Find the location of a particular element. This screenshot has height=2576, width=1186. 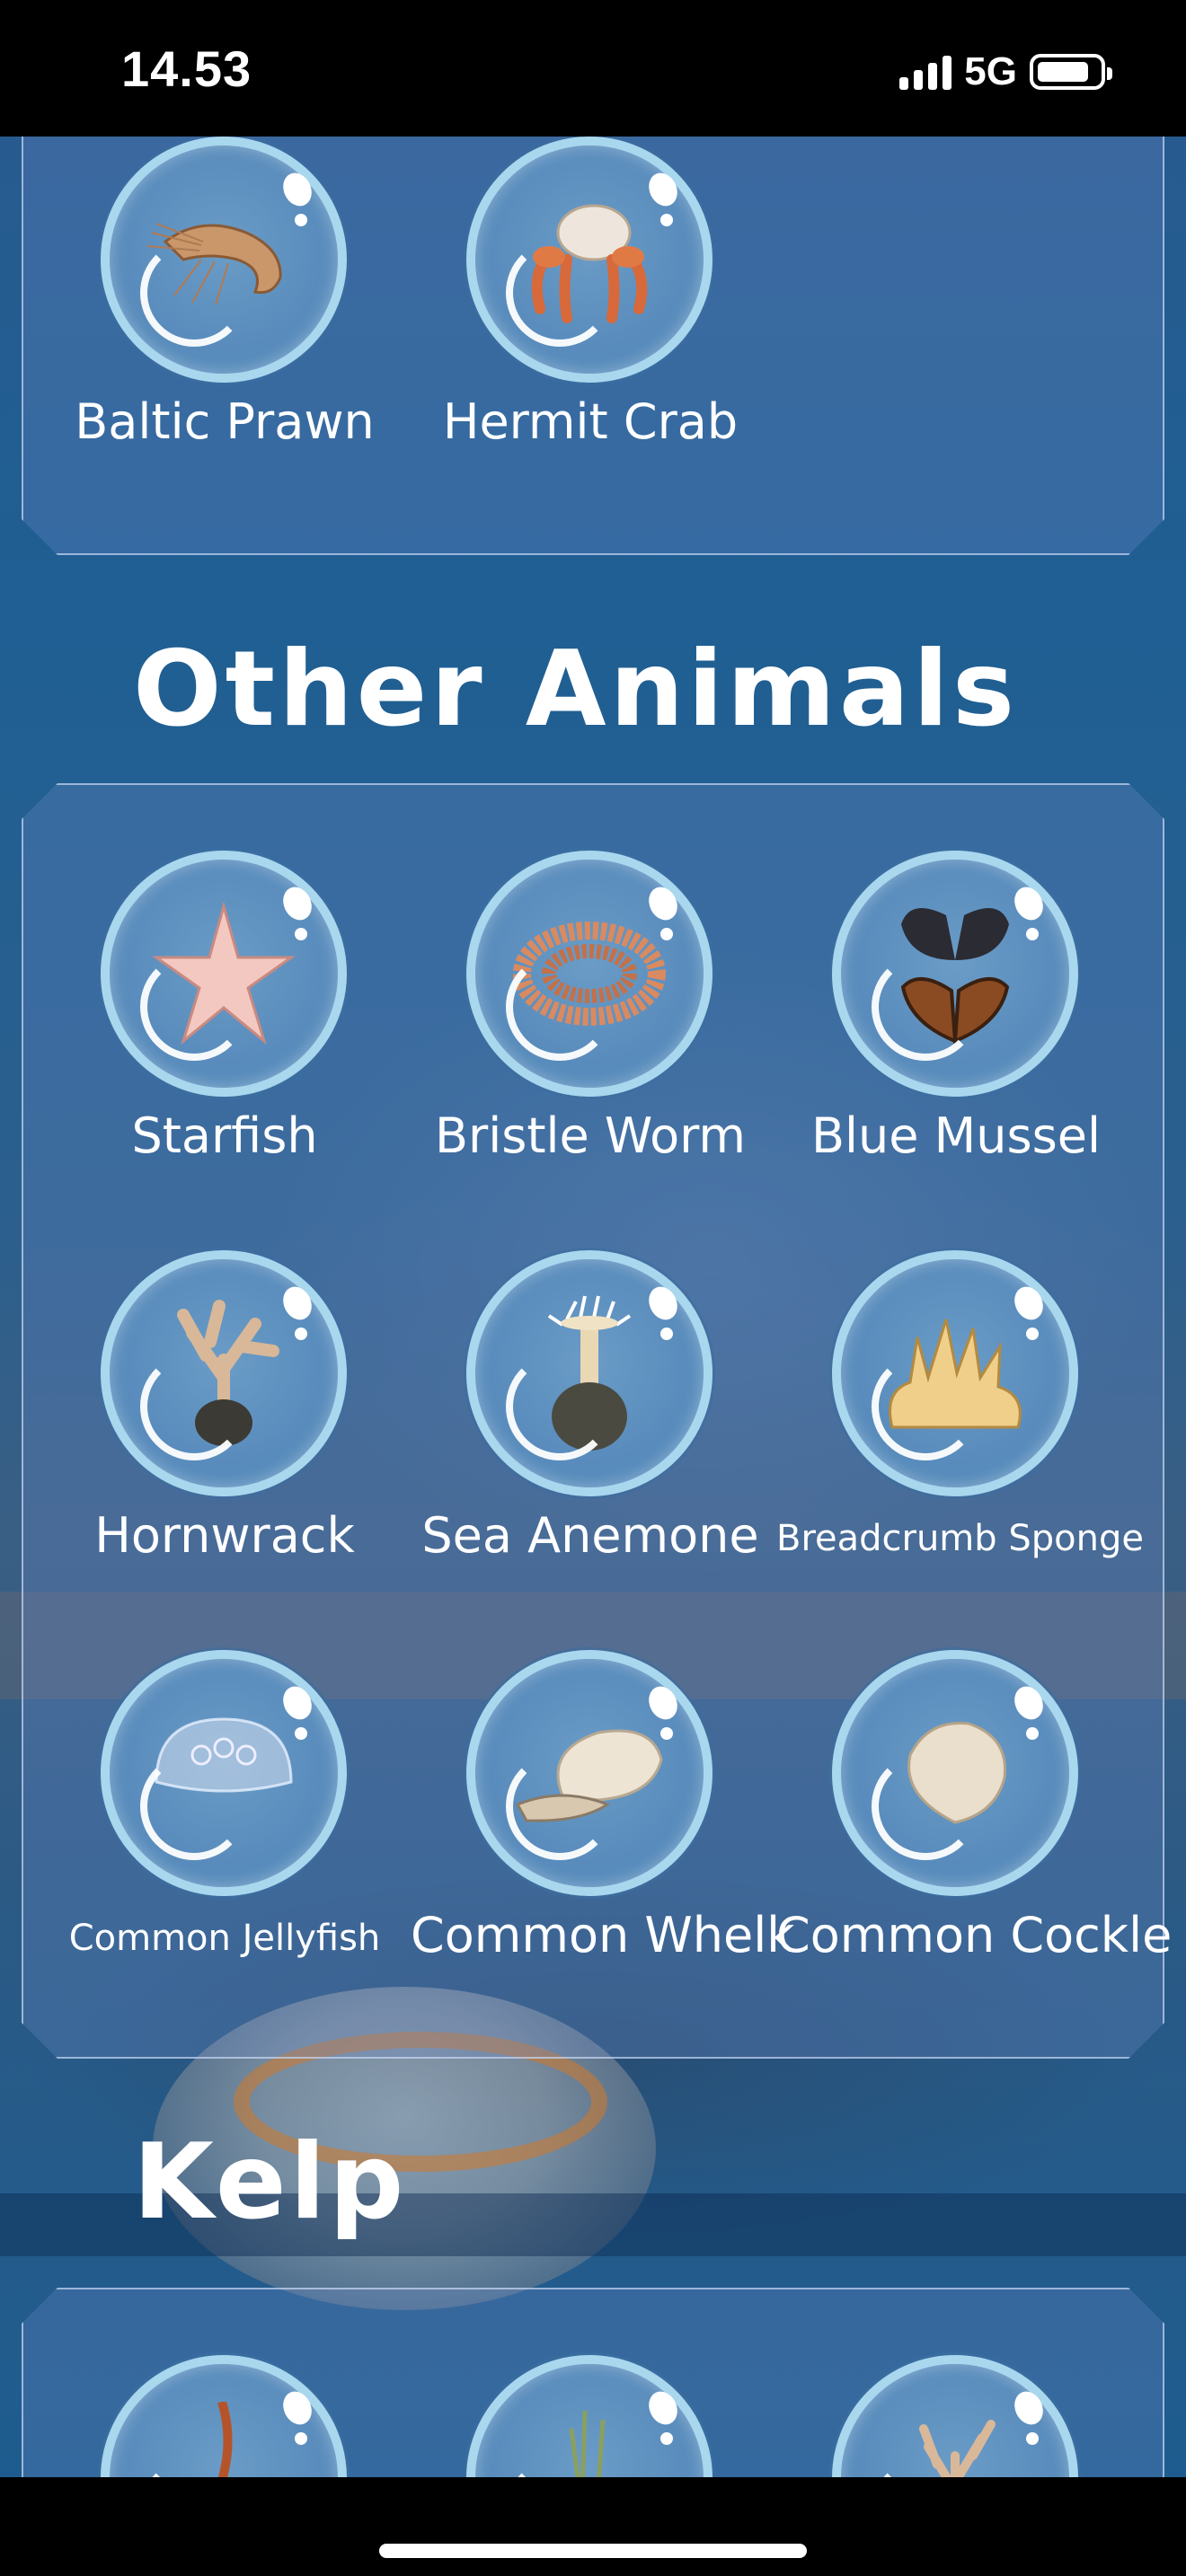

status-bar: 14.53 5G is located at coordinates (593, 68).